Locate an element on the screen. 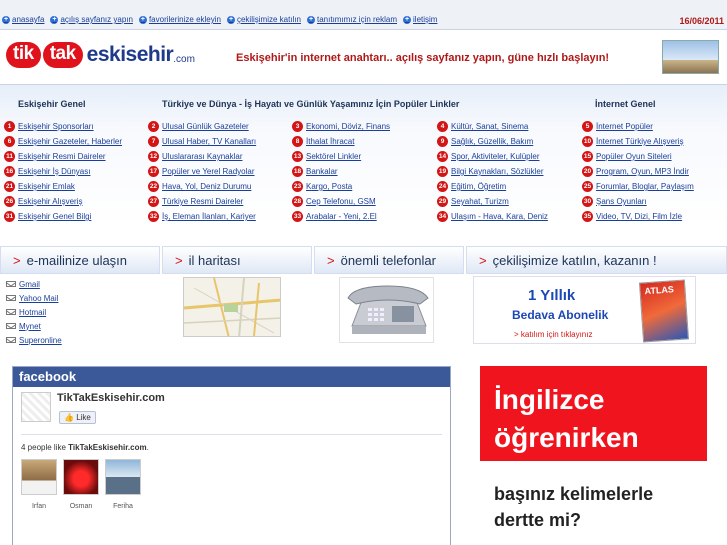 Image resolution: width=727 pixels, height=545 pixels. link-item: 25 Forumlar, Bloglar, Paylaşım is located at coordinates (638, 186).